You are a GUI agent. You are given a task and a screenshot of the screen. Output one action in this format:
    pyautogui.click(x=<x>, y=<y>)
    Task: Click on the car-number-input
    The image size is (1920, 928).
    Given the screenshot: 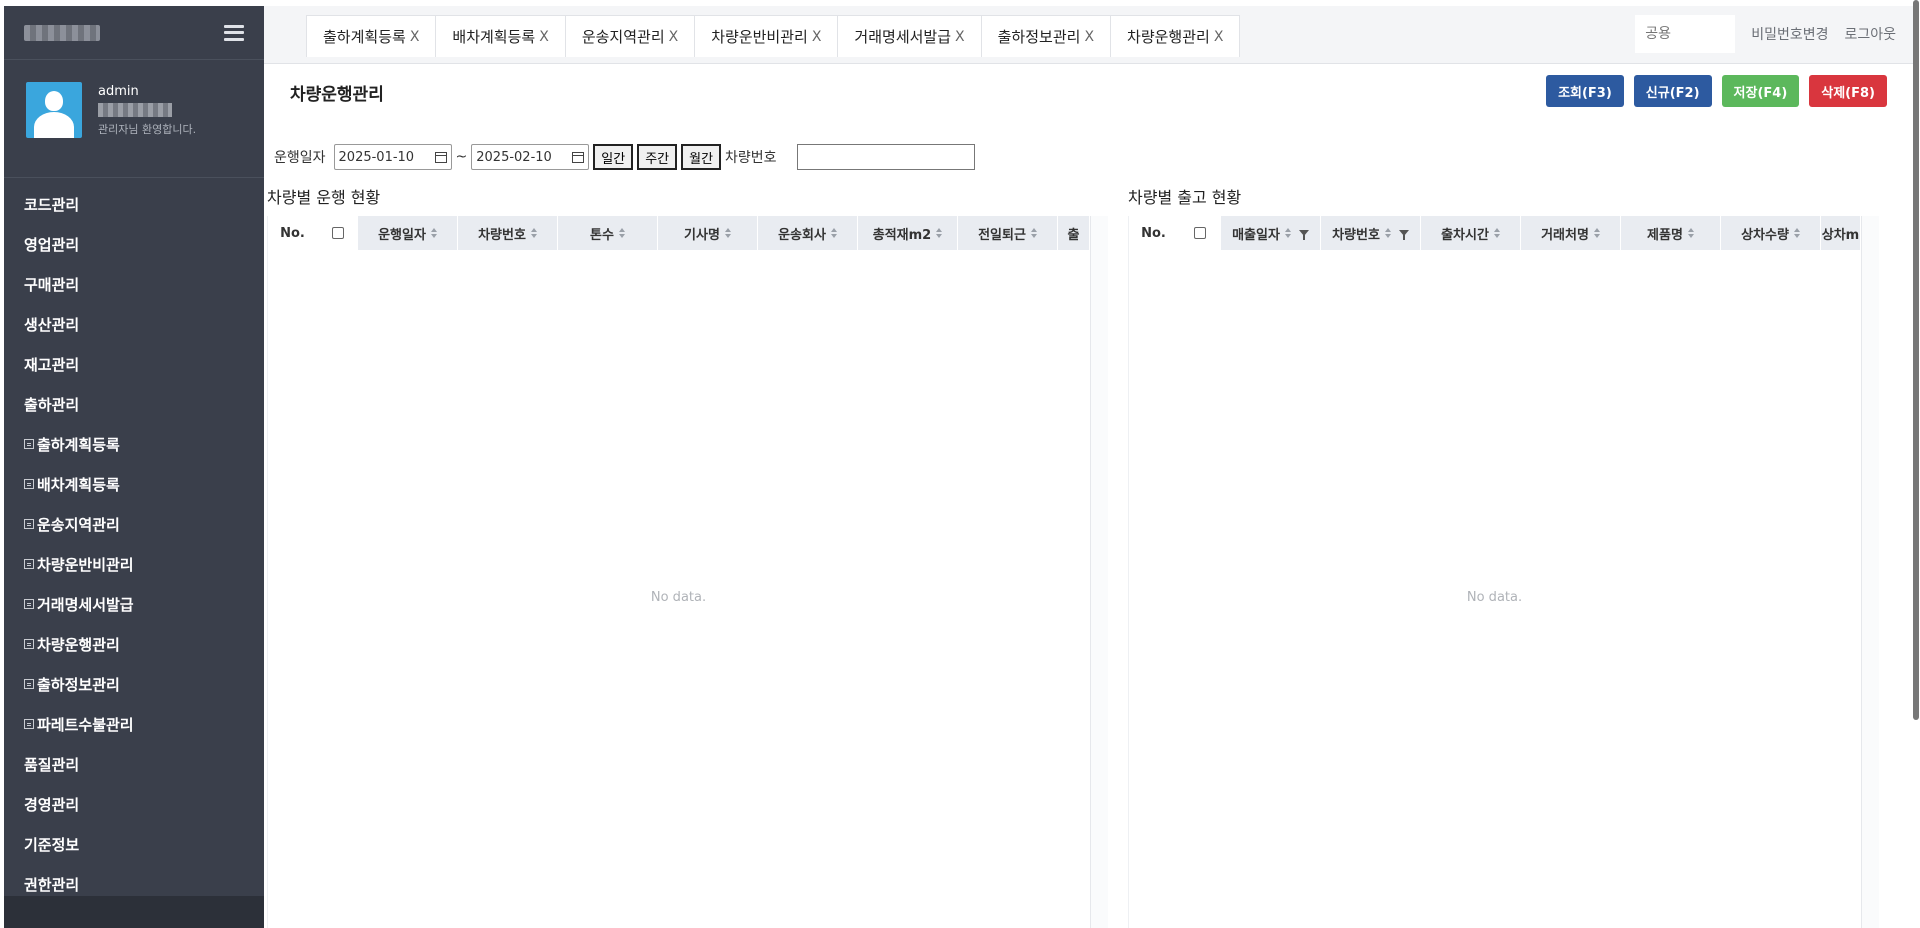 What is the action you would take?
    pyautogui.click(x=885, y=157)
    